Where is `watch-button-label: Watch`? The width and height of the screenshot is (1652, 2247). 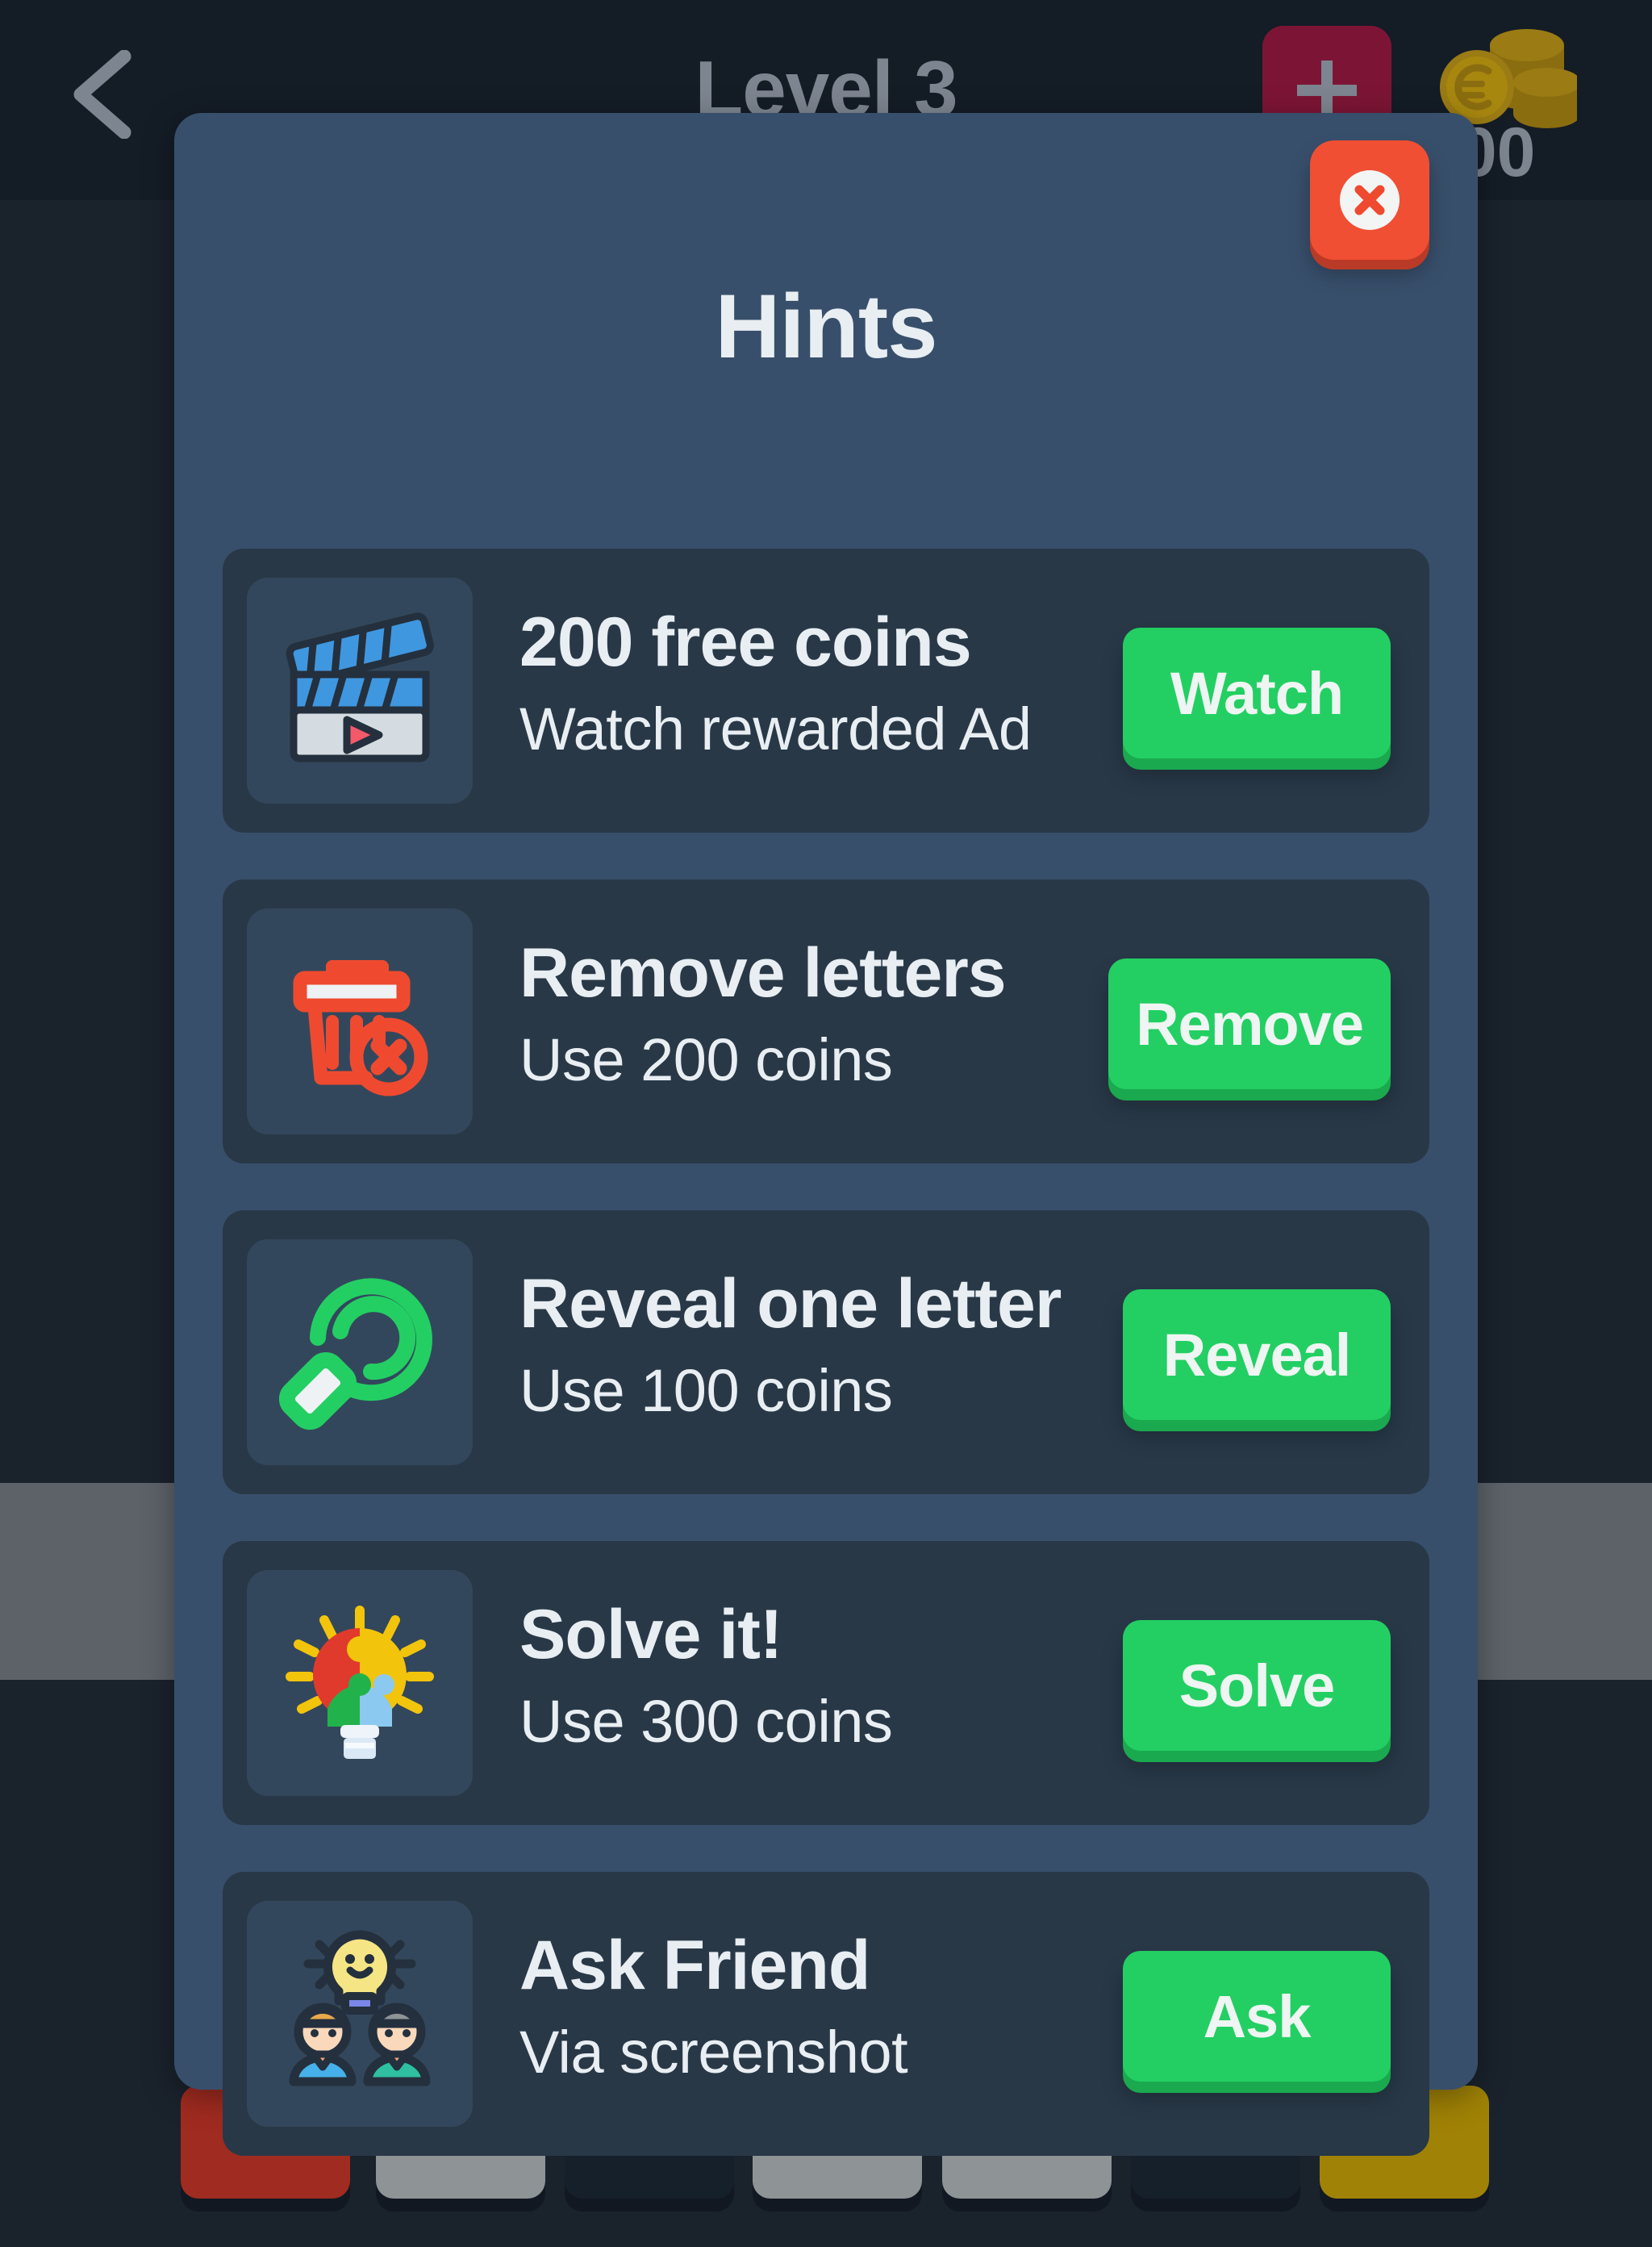 watch-button-label: Watch is located at coordinates (1257, 693).